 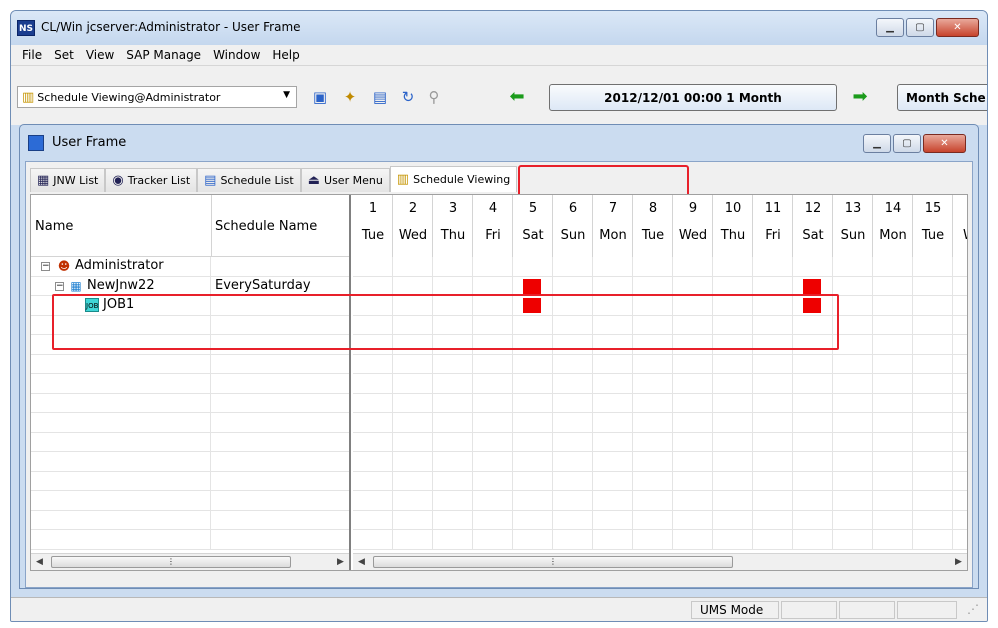 I want to click on tracker-icon: ✦, so click(x=350, y=97).